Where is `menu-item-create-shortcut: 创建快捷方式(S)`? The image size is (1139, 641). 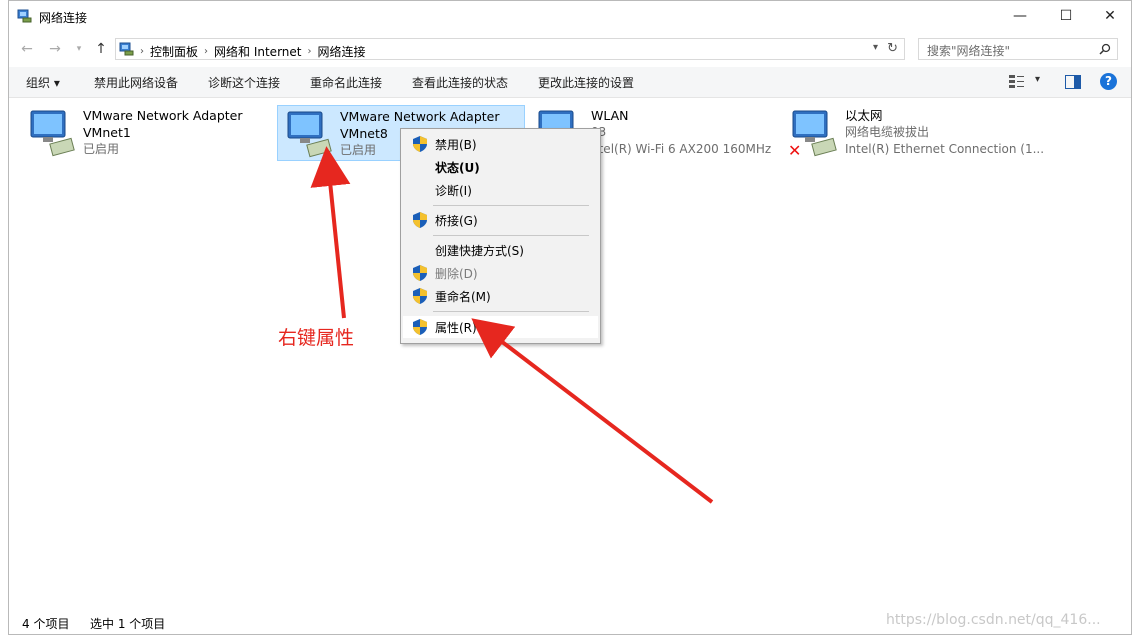
menu-item-create-shortcut: 创建快捷方式(S) is located at coordinates (500, 250).